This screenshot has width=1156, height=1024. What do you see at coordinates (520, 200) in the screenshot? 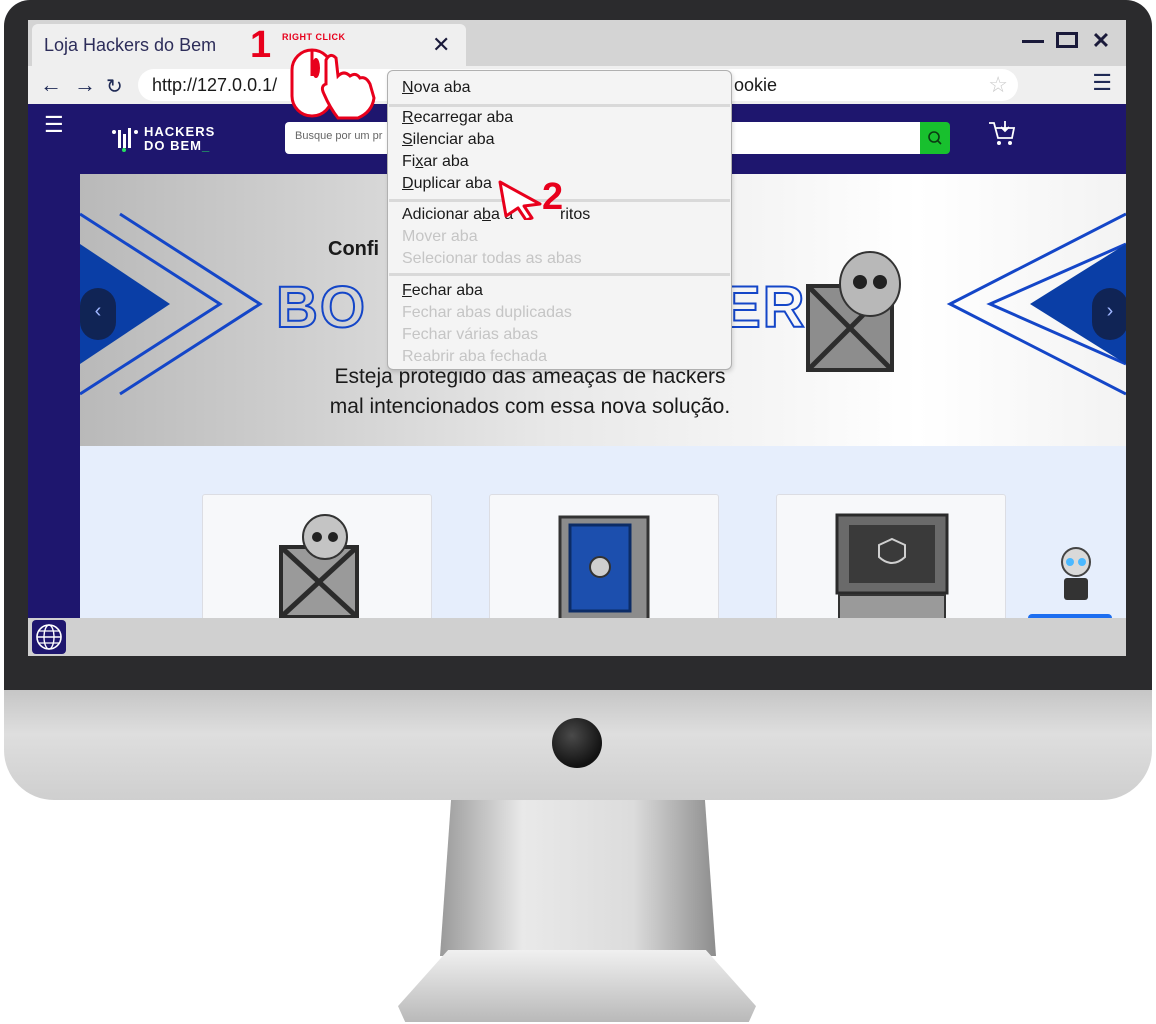
I see `cursor-arrow-icon` at bounding box center [520, 200].